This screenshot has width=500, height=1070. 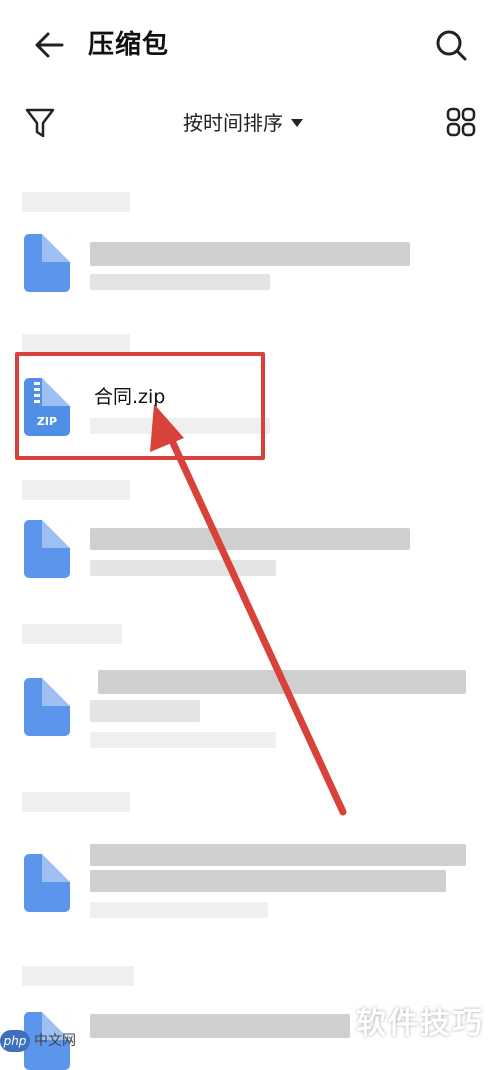 I want to click on php-watermark-text: 中文网, so click(x=55, y=1041).